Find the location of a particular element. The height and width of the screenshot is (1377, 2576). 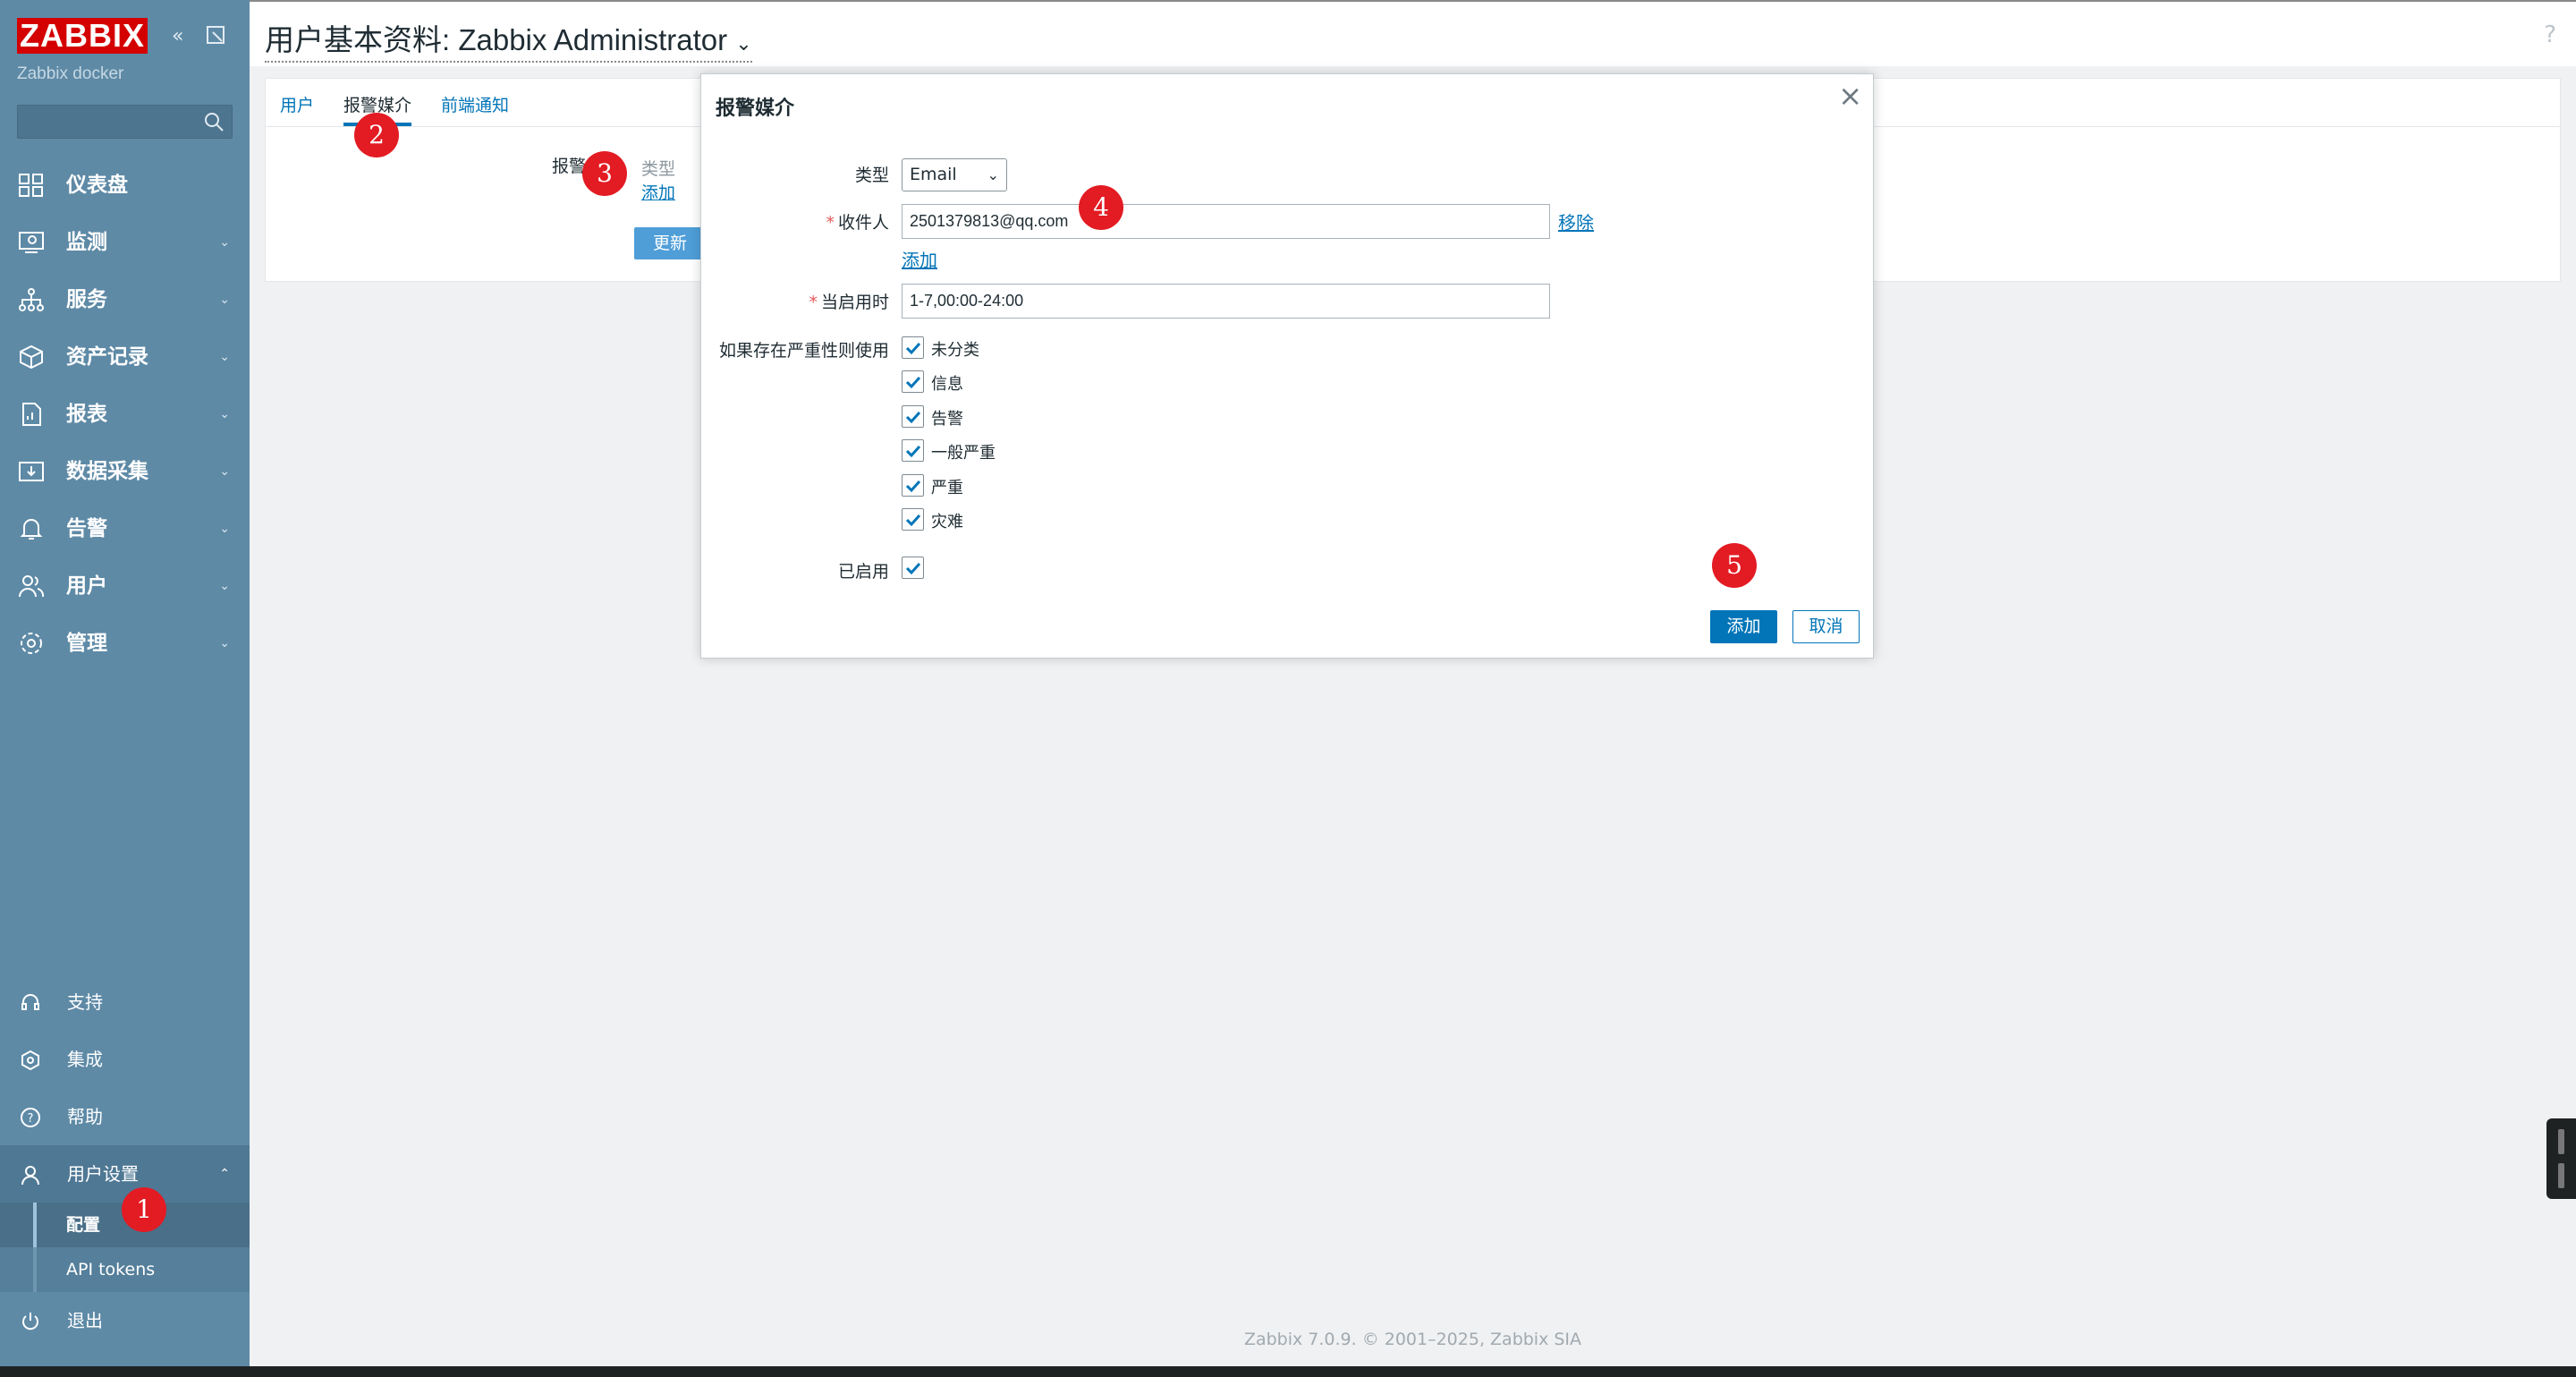

sidebar-search-input is located at coordinates (125, 122).